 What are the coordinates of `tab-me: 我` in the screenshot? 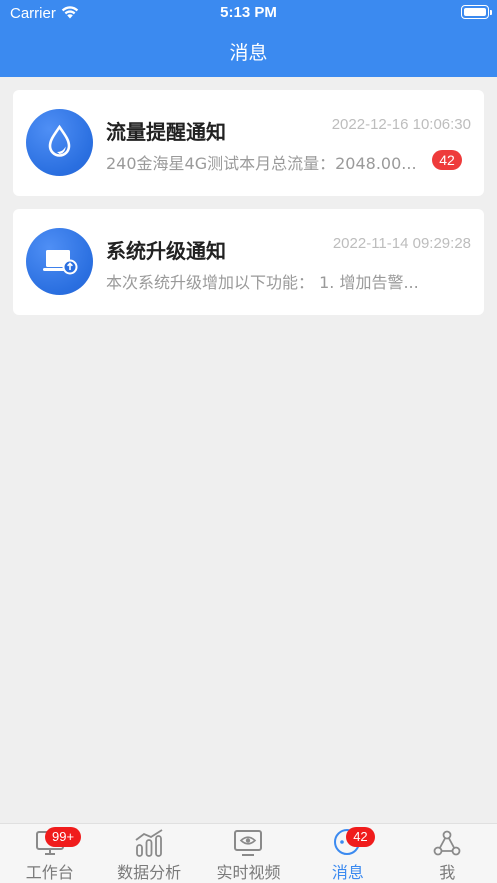 It's located at (447, 853).